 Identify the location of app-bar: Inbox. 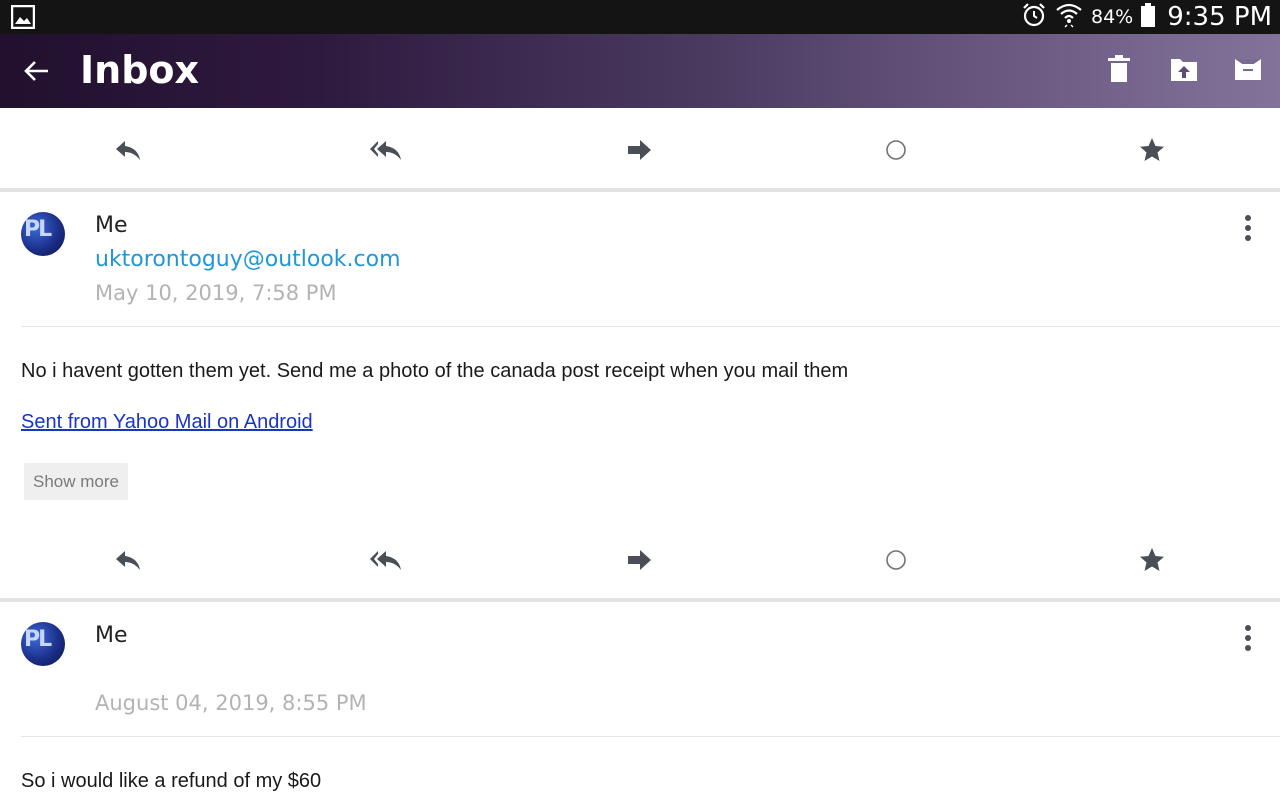
(640, 71).